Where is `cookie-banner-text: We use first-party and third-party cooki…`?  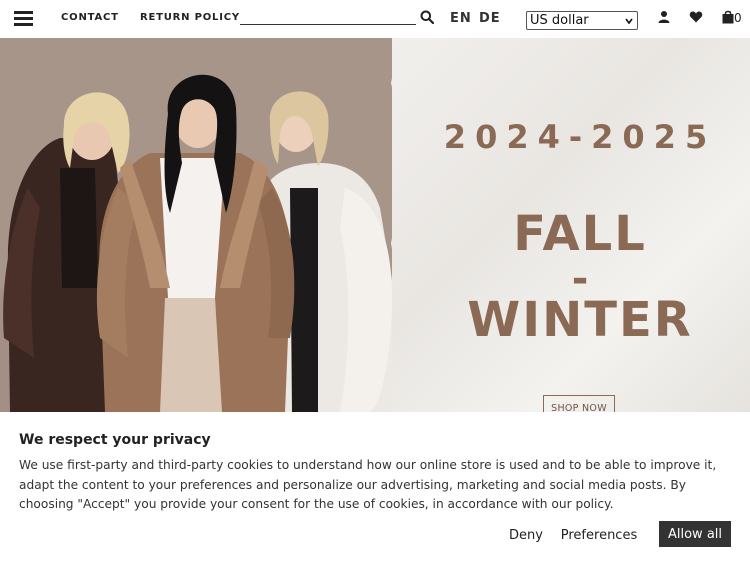 cookie-banner-text: We use first-party and third-party cooki… is located at coordinates (368, 485).